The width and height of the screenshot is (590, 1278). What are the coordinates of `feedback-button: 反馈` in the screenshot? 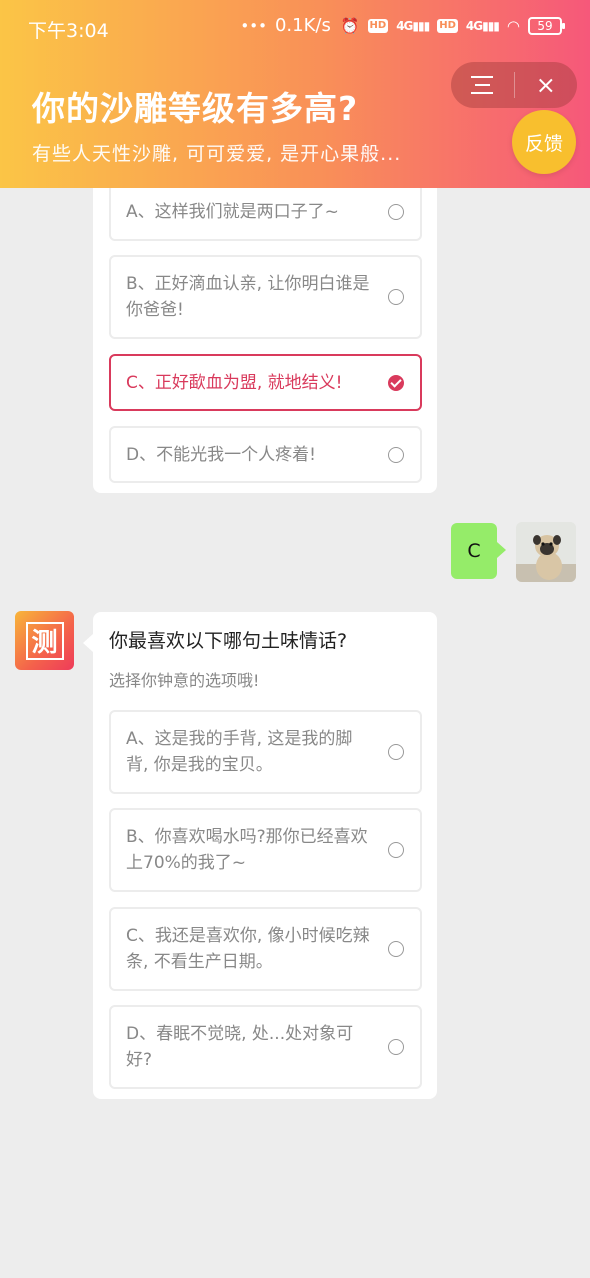 It's located at (544, 142).